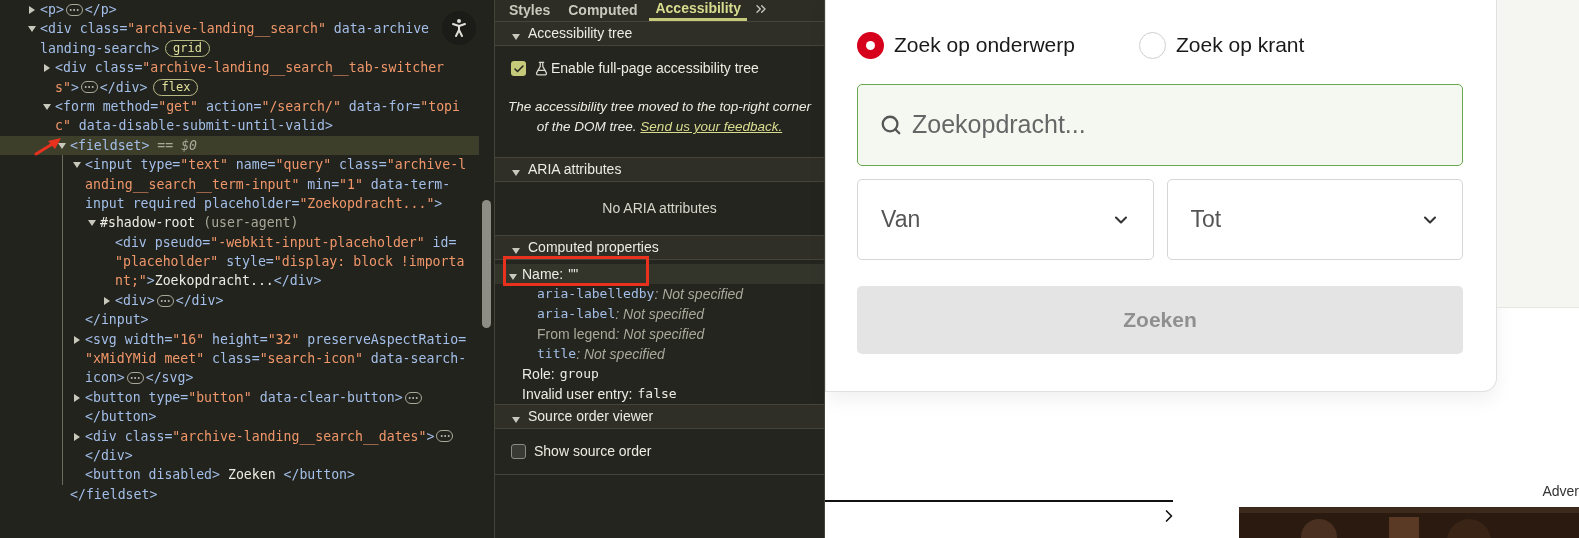 The width and height of the screenshot is (1579, 538). Describe the element at coordinates (114, 494) in the screenshot. I see `markup-text: </fieldset>` at that location.